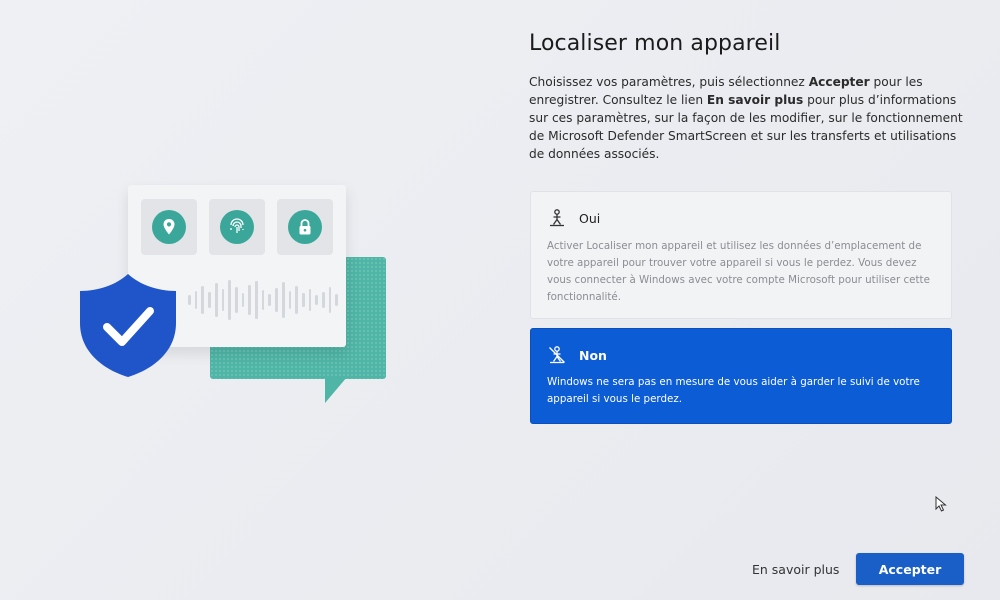 This screenshot has height=600, width=1000. Describe the element at coordinates (557, 355) in the screenshot. I see `person-location-off-icon` at that location.